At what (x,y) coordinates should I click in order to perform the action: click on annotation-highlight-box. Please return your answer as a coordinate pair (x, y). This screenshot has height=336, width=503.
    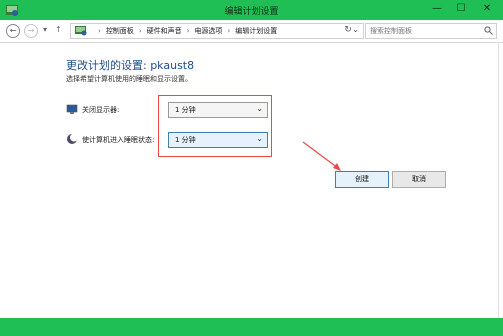
    Looking at the image, I should click on (215, 126).